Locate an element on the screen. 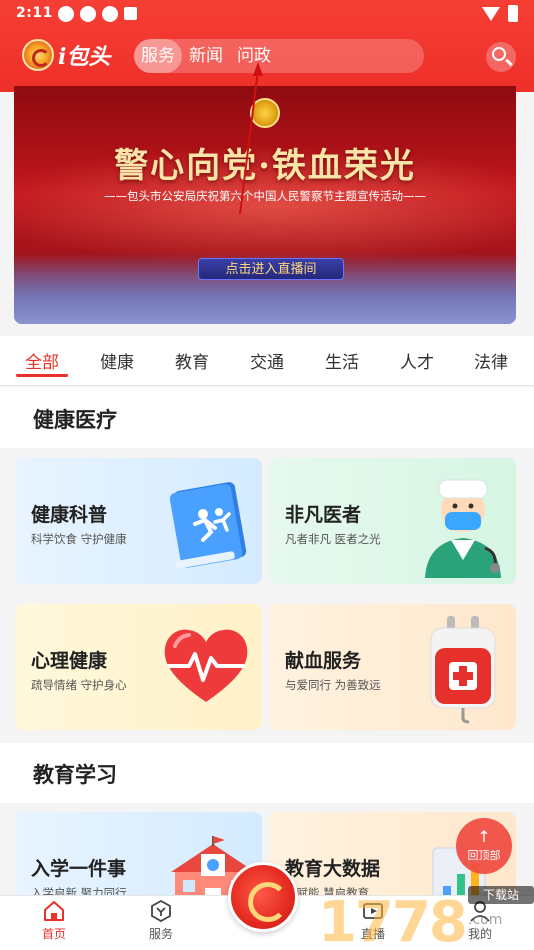 Image resolution: width=534 pixels, height=950 pixels. police-emblem-icon is located at coordinates (265, 113).